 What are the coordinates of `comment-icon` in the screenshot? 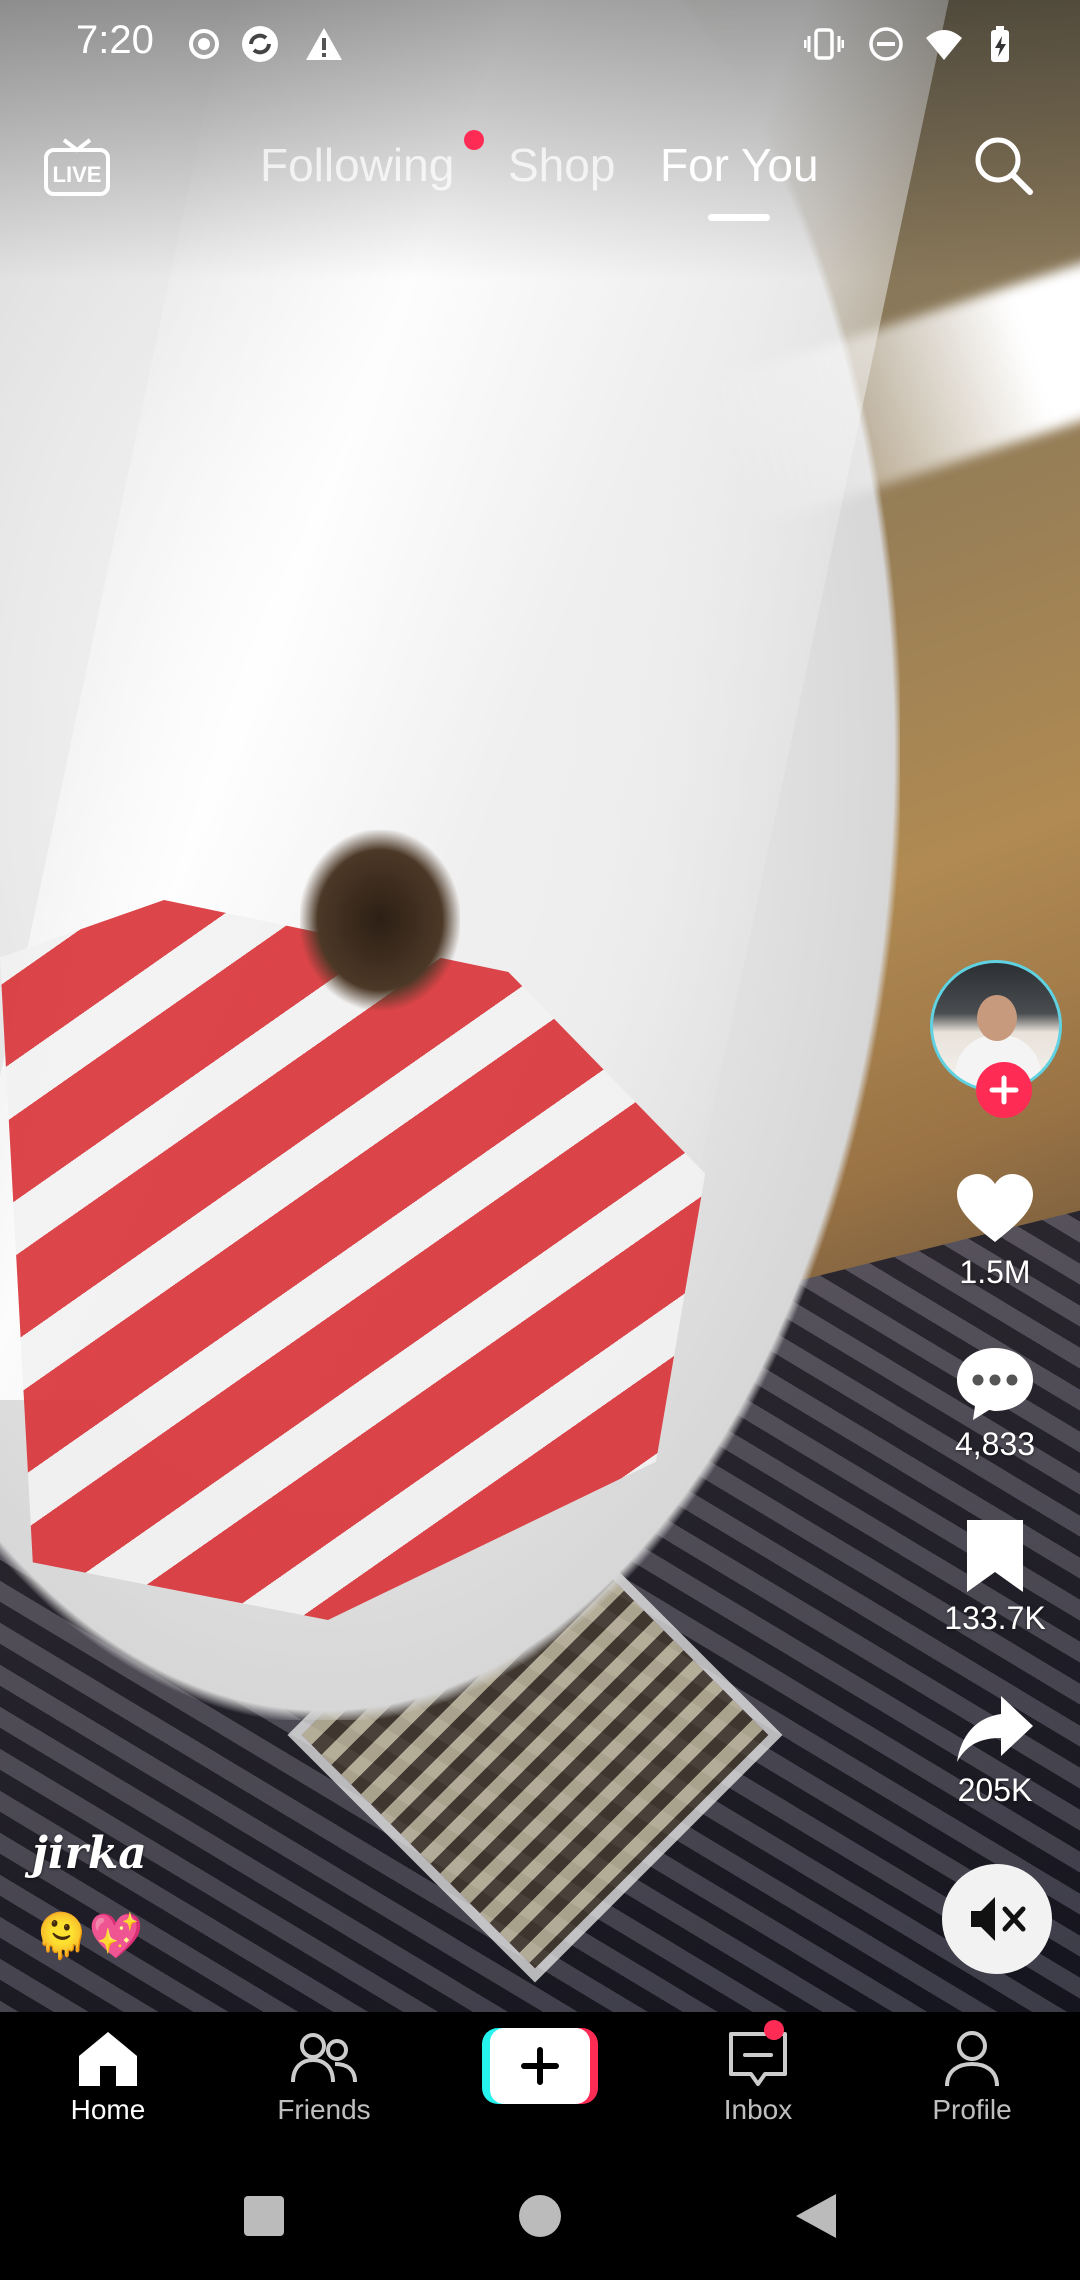 It's located at (995, 1384).